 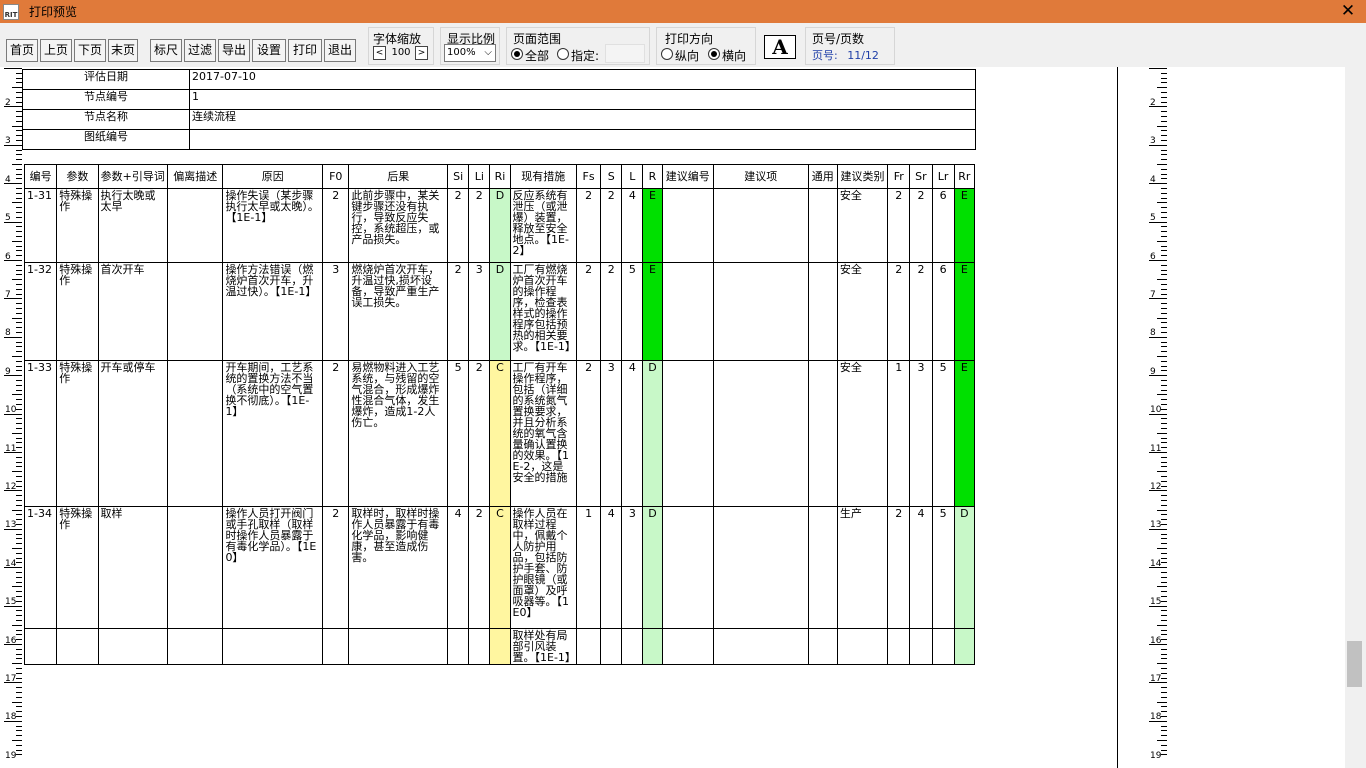 What do you see at coordinates (822, 311) in the screenshot?
I see `cell-common` at bounding box center [822, 311].